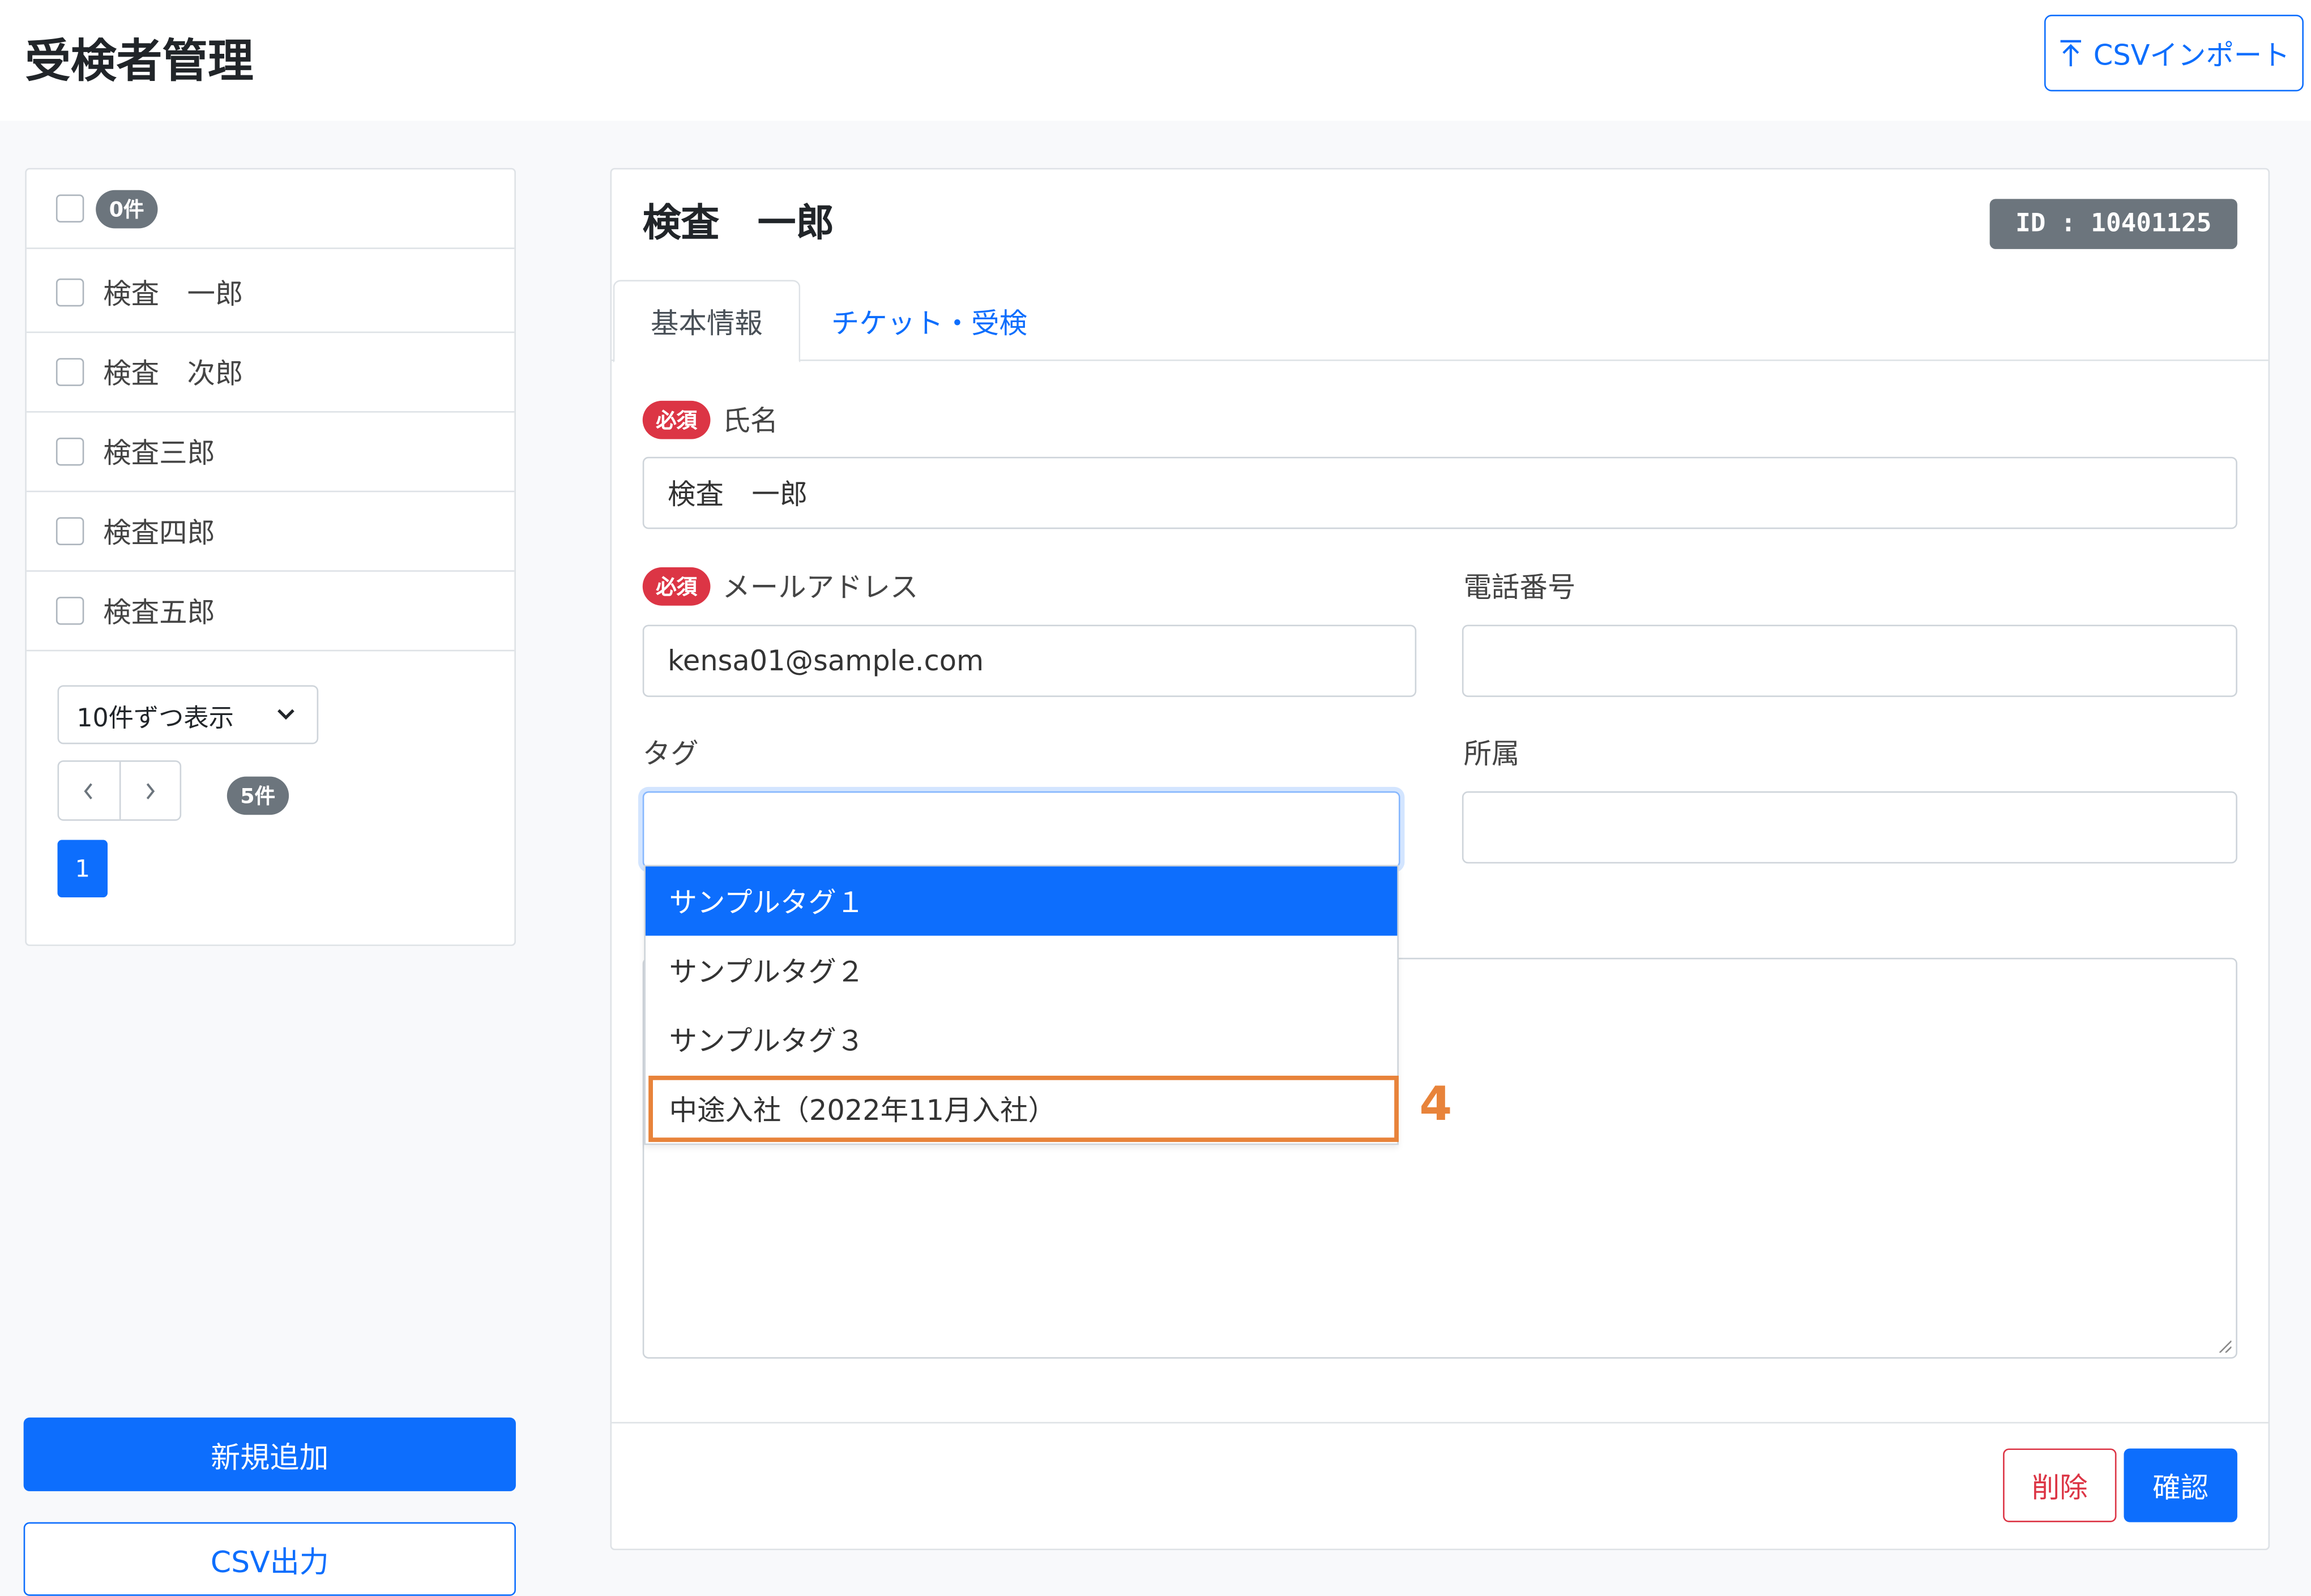  Describe the element at coordinates (738, 224) in the screenshot. I see `examinee-name-heading: 検査 一郎` at that location.